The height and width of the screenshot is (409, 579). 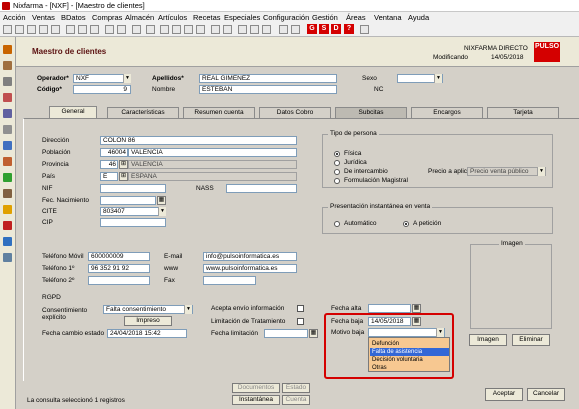 What do you see at coordinates (504, 394) in the screenshot?
I see `aceptar-button: Aceptar` at bounding box center [504, 394].